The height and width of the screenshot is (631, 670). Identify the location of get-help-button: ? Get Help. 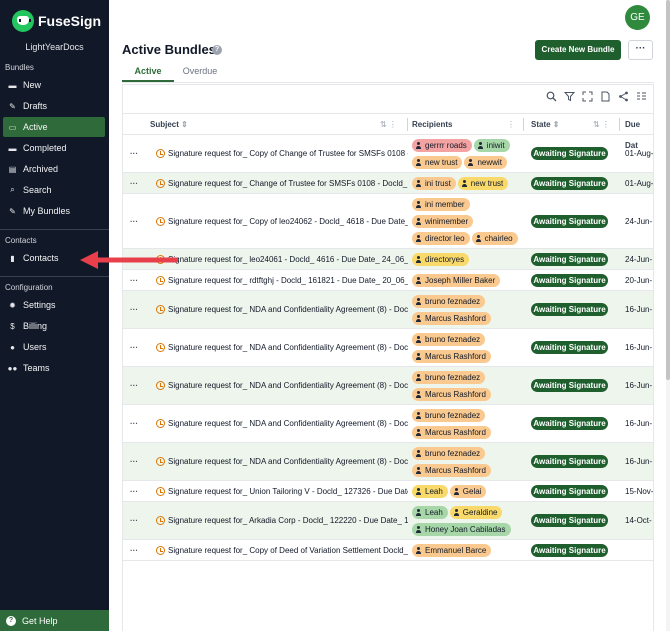
(54, 620).